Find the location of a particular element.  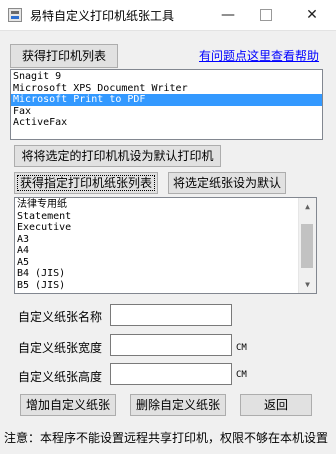

paper-list-item: Statement is located at coordinates (157, 217).